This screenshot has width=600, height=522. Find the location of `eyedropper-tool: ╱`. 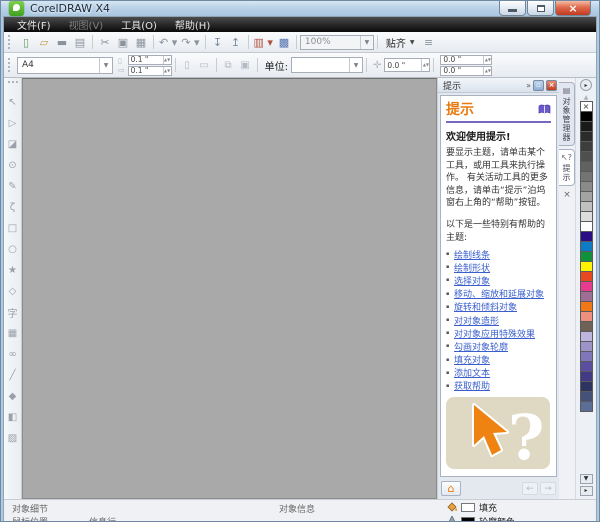

eyedropper-tool: ╱ is located at coordinates (13, 375).